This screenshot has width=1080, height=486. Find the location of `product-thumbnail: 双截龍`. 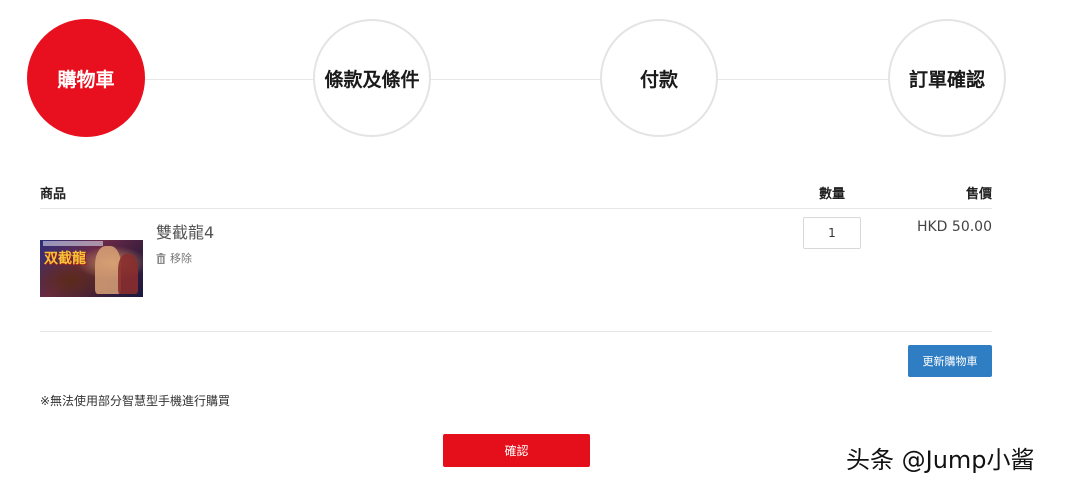

product-thumbnail: 双截龍 is located at coordinates (91, 268).